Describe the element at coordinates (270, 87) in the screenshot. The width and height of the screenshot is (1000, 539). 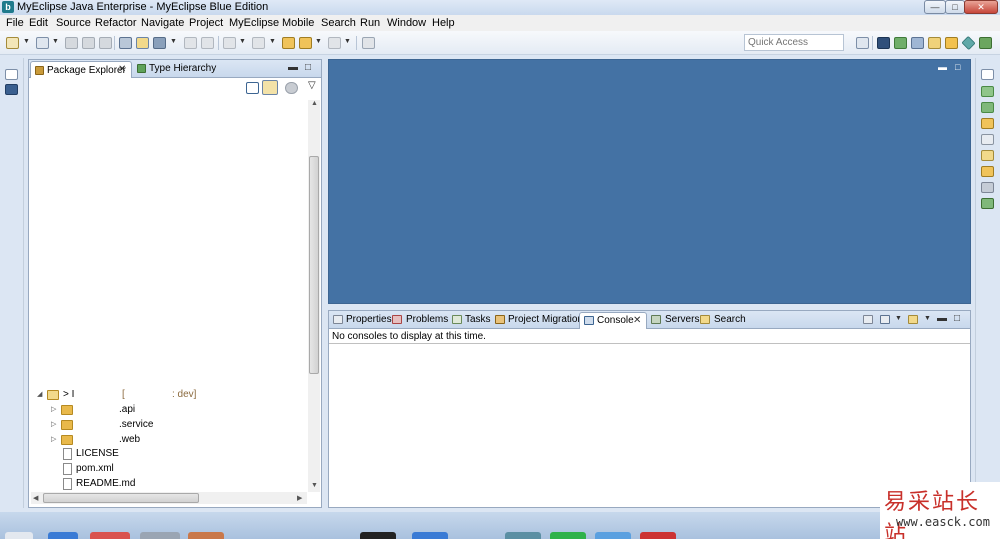
I see `link-with-editor-icon` at that location.